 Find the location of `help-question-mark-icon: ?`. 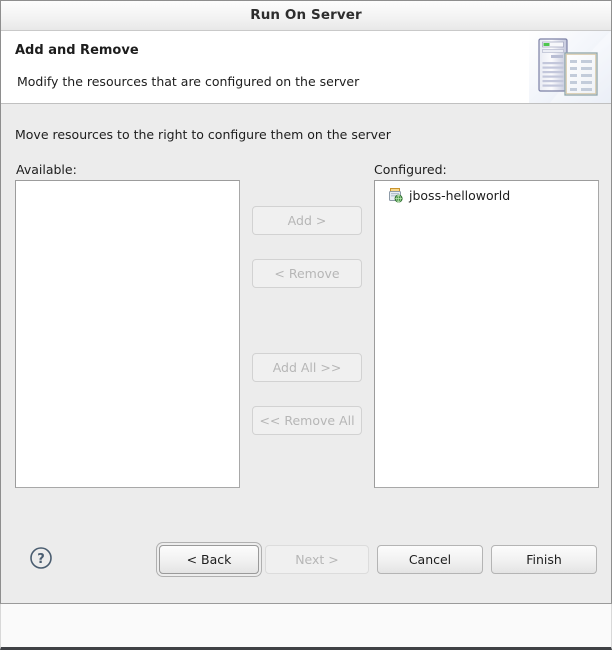

help-question-mark-icon: ? is located at coordinates (41, 558).